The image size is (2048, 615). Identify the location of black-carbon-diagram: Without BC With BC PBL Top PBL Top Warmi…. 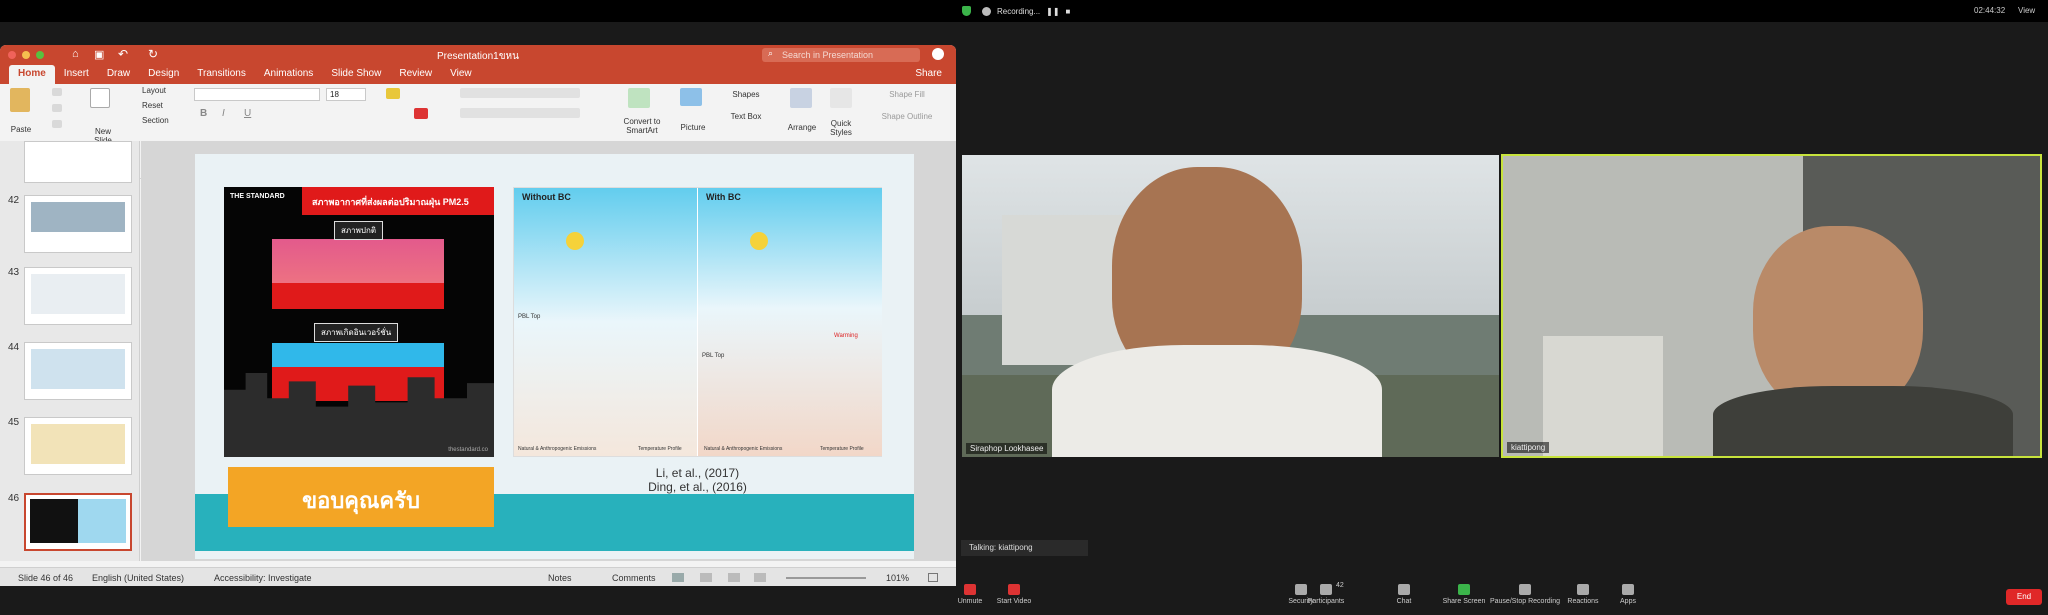
(697, 322).